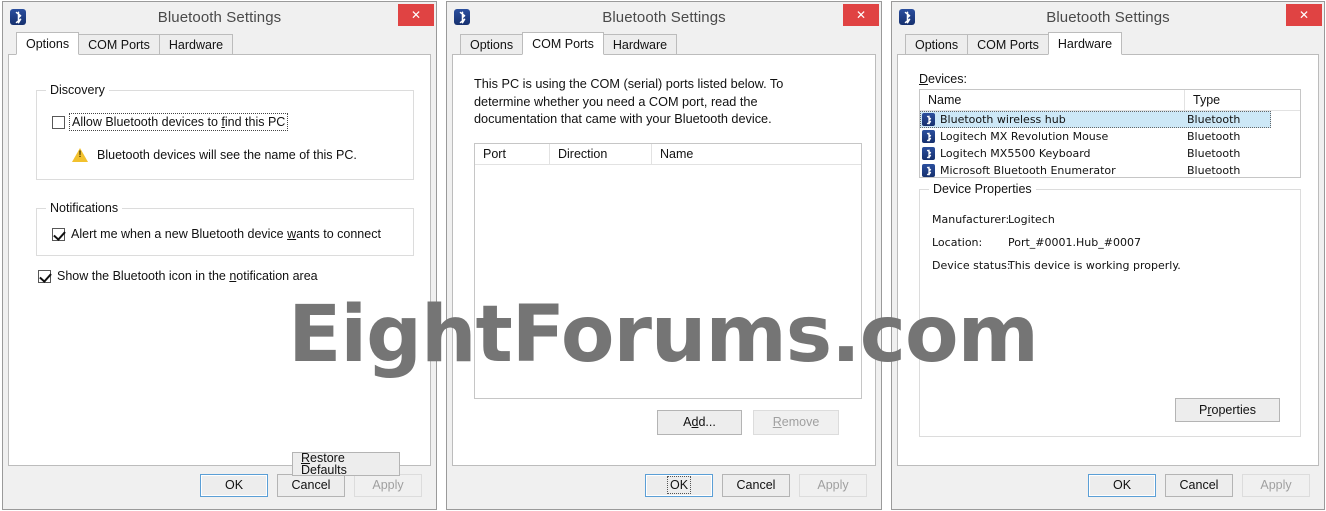 Image resolution: width=1326 pixels, height=511 pixels. I want to click on allow-discovery-label: Allow Bluetooth devices to find this PC, so click(178, 122).